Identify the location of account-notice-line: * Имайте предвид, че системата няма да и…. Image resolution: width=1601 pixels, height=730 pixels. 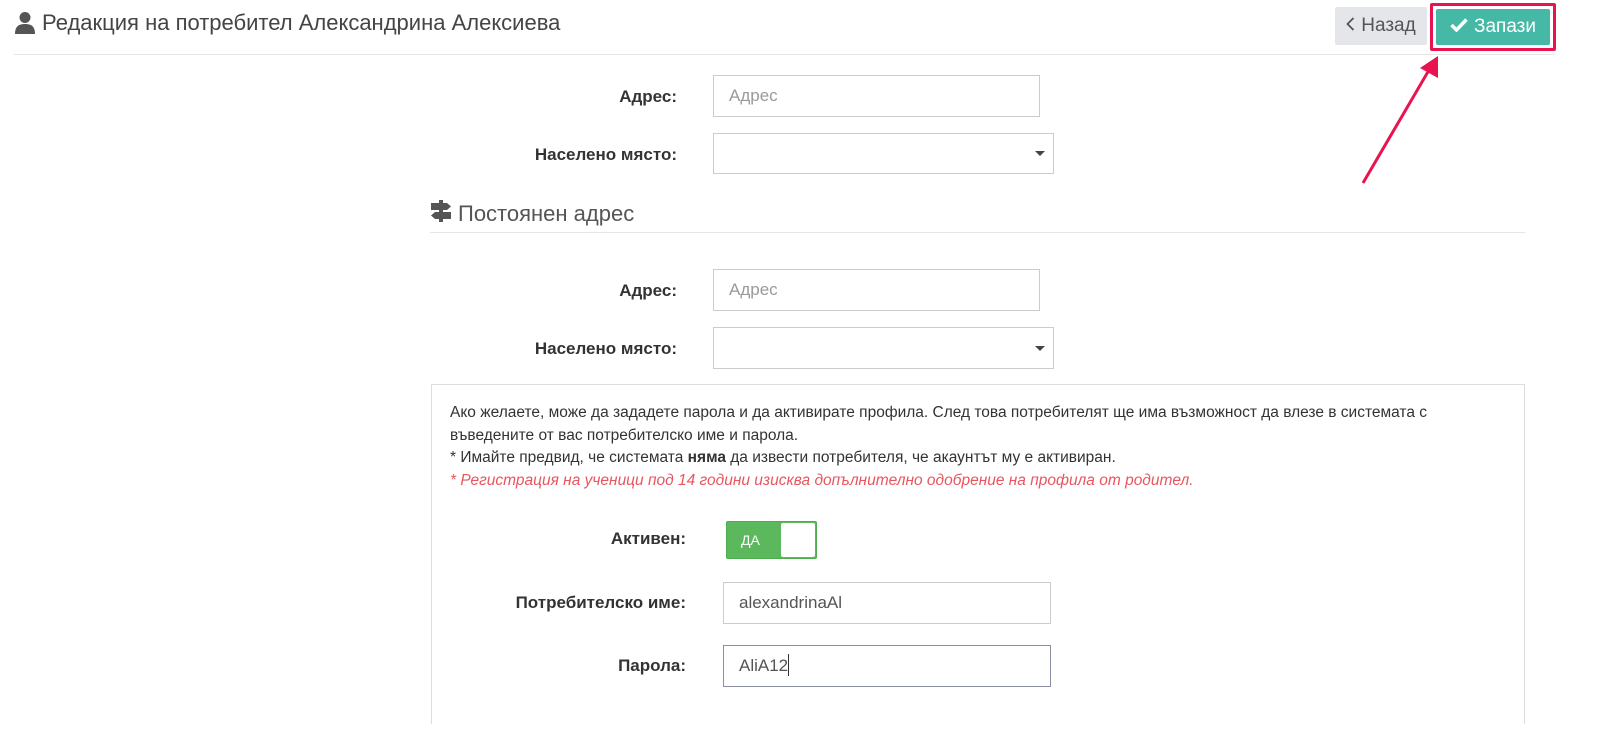
(783, 457).